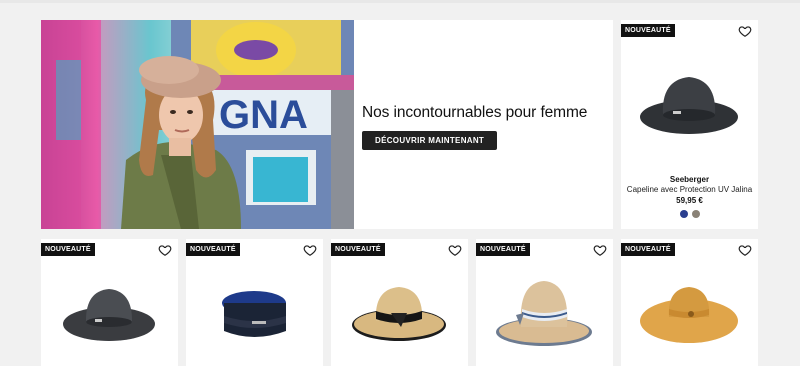  Describe the element at coordinates (689, 179) in the screenshot. I see `product-brand: Seeberger` at that location.